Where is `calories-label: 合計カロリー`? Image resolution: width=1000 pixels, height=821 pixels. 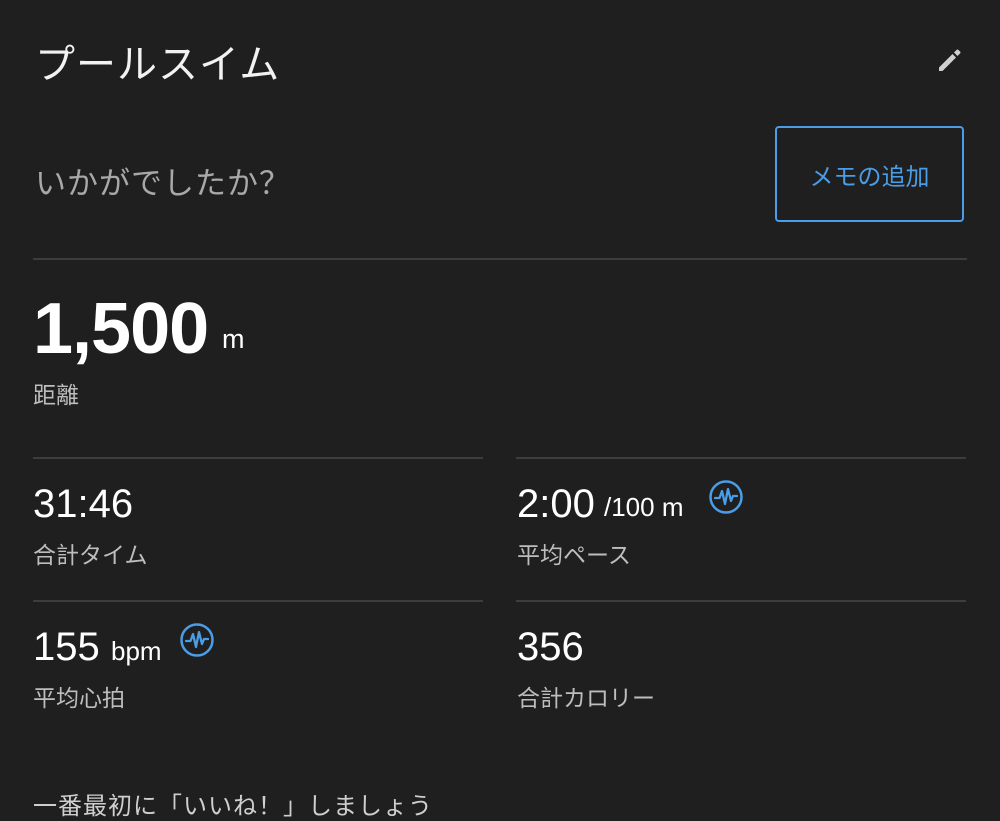 calories-label: 合計カロリー is located at coordinates (586, 699).